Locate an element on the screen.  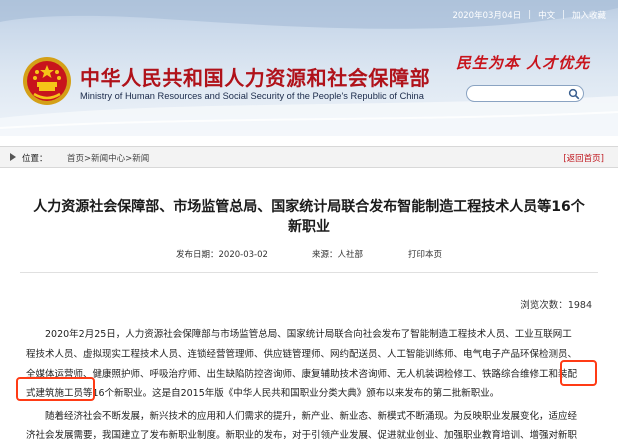
site-title-chinese: 中华人民共和国人力资源和社会保障部 is located at coordinates (255, 78).